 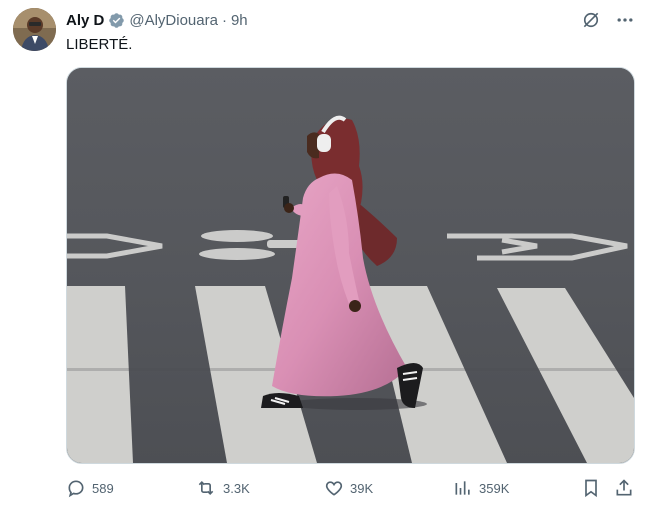 I want to click on views-count: 359K, so click(x=494, y=488).